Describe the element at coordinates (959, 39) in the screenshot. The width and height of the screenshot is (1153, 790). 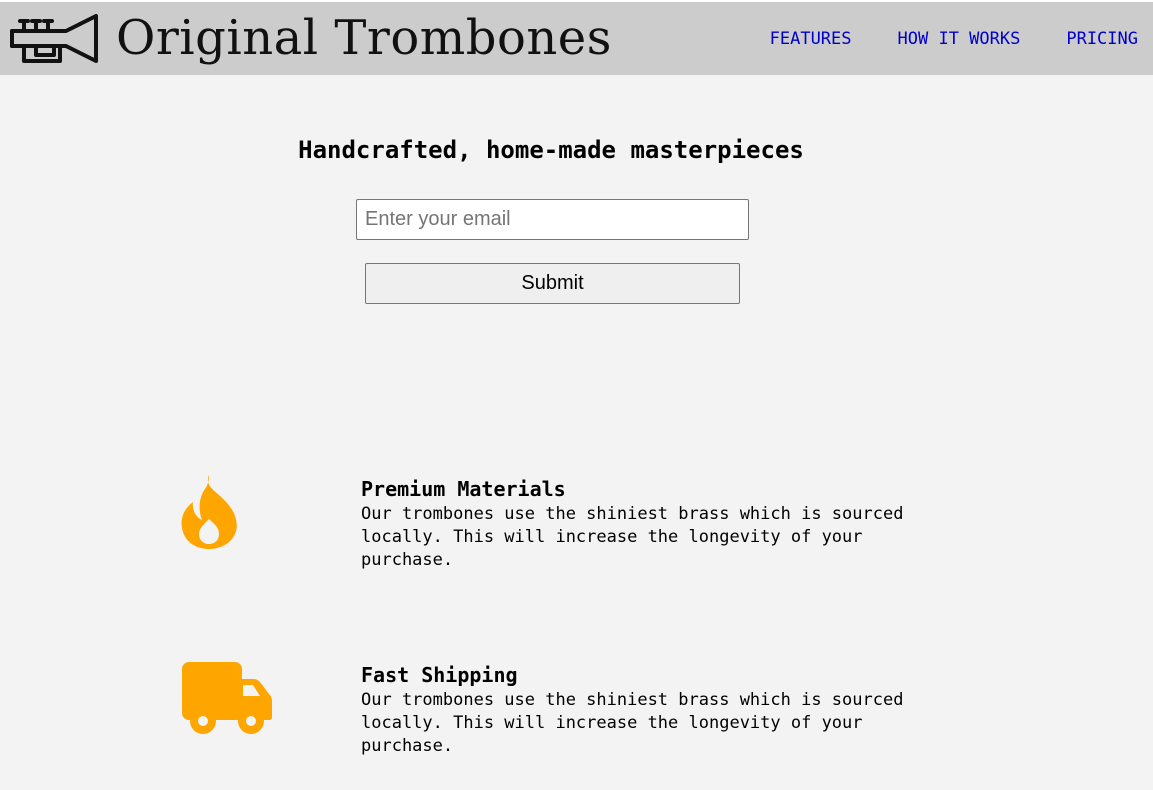
I see `nav-link-how-it-works: HOW IT WORKS` at that location.